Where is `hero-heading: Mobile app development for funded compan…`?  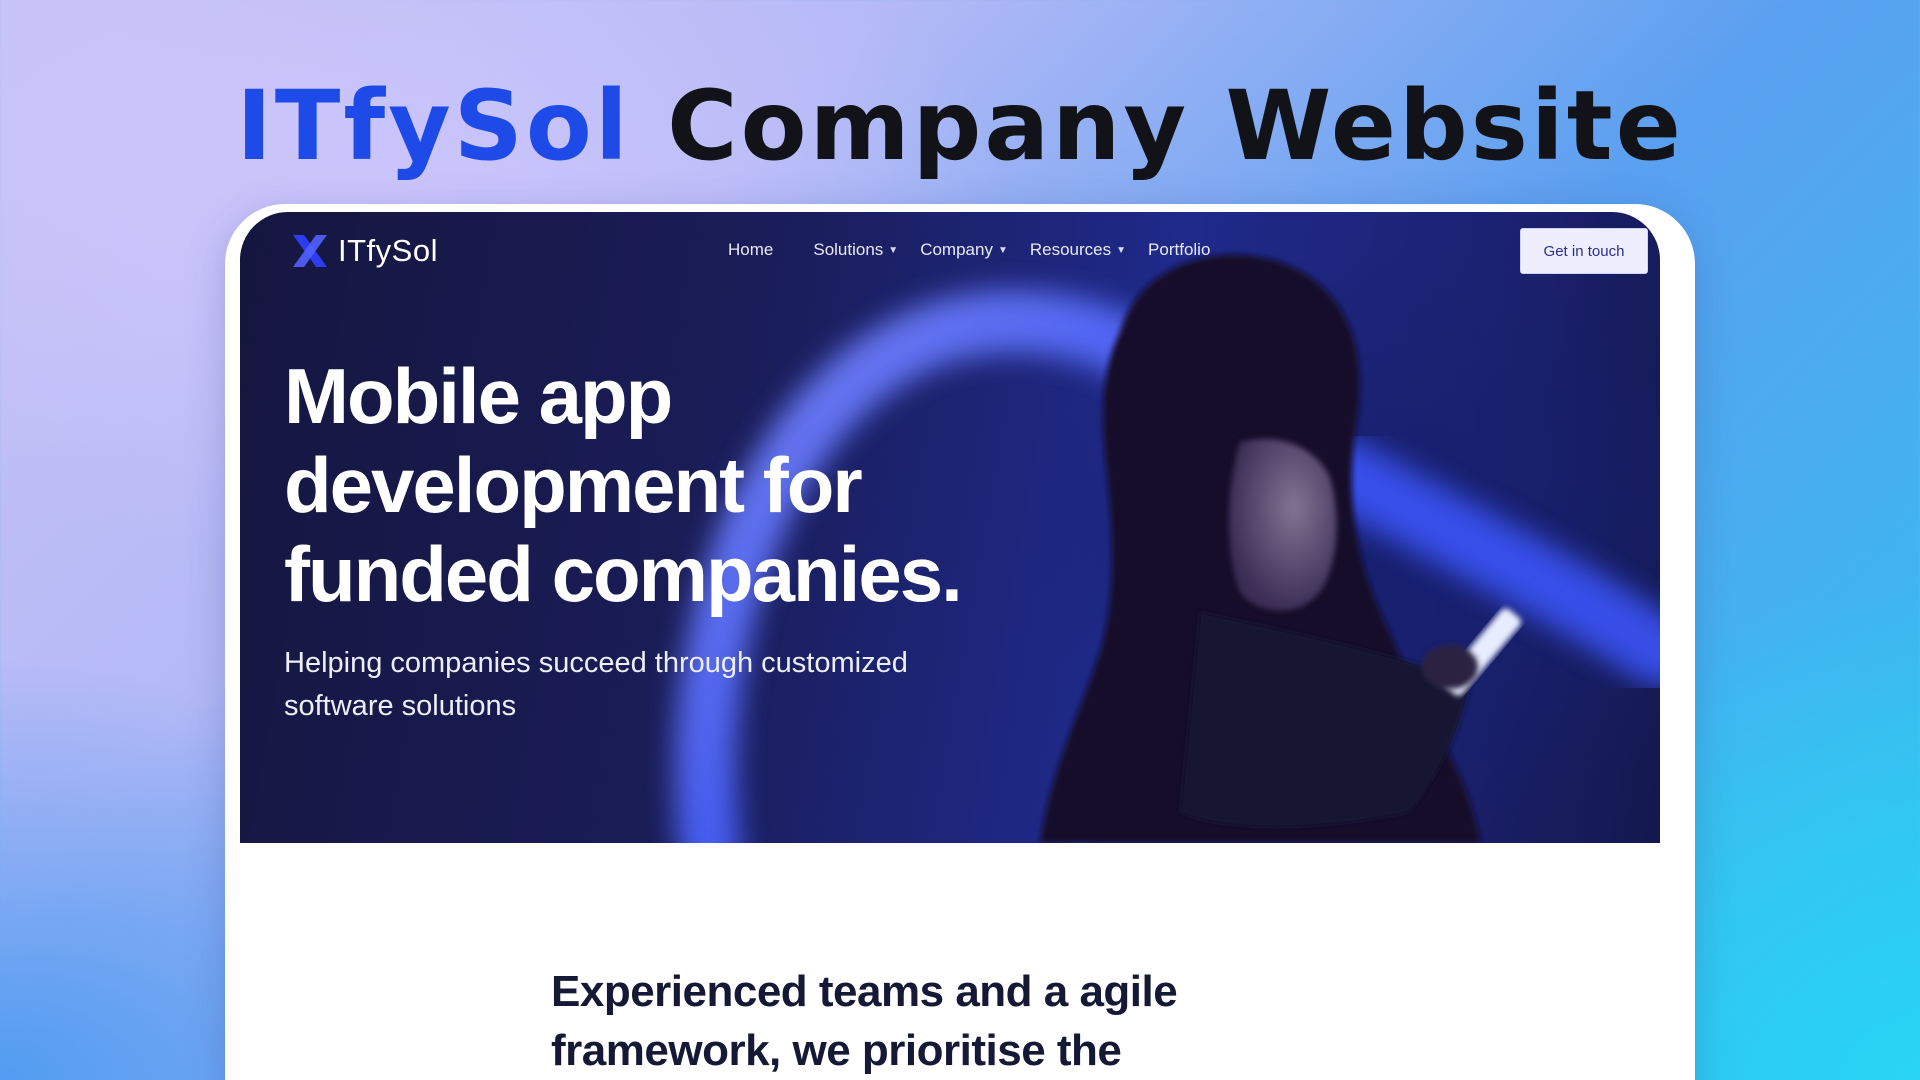 hero-heading: Mobile app development for funded compan… is located at coordinates (623, 485).